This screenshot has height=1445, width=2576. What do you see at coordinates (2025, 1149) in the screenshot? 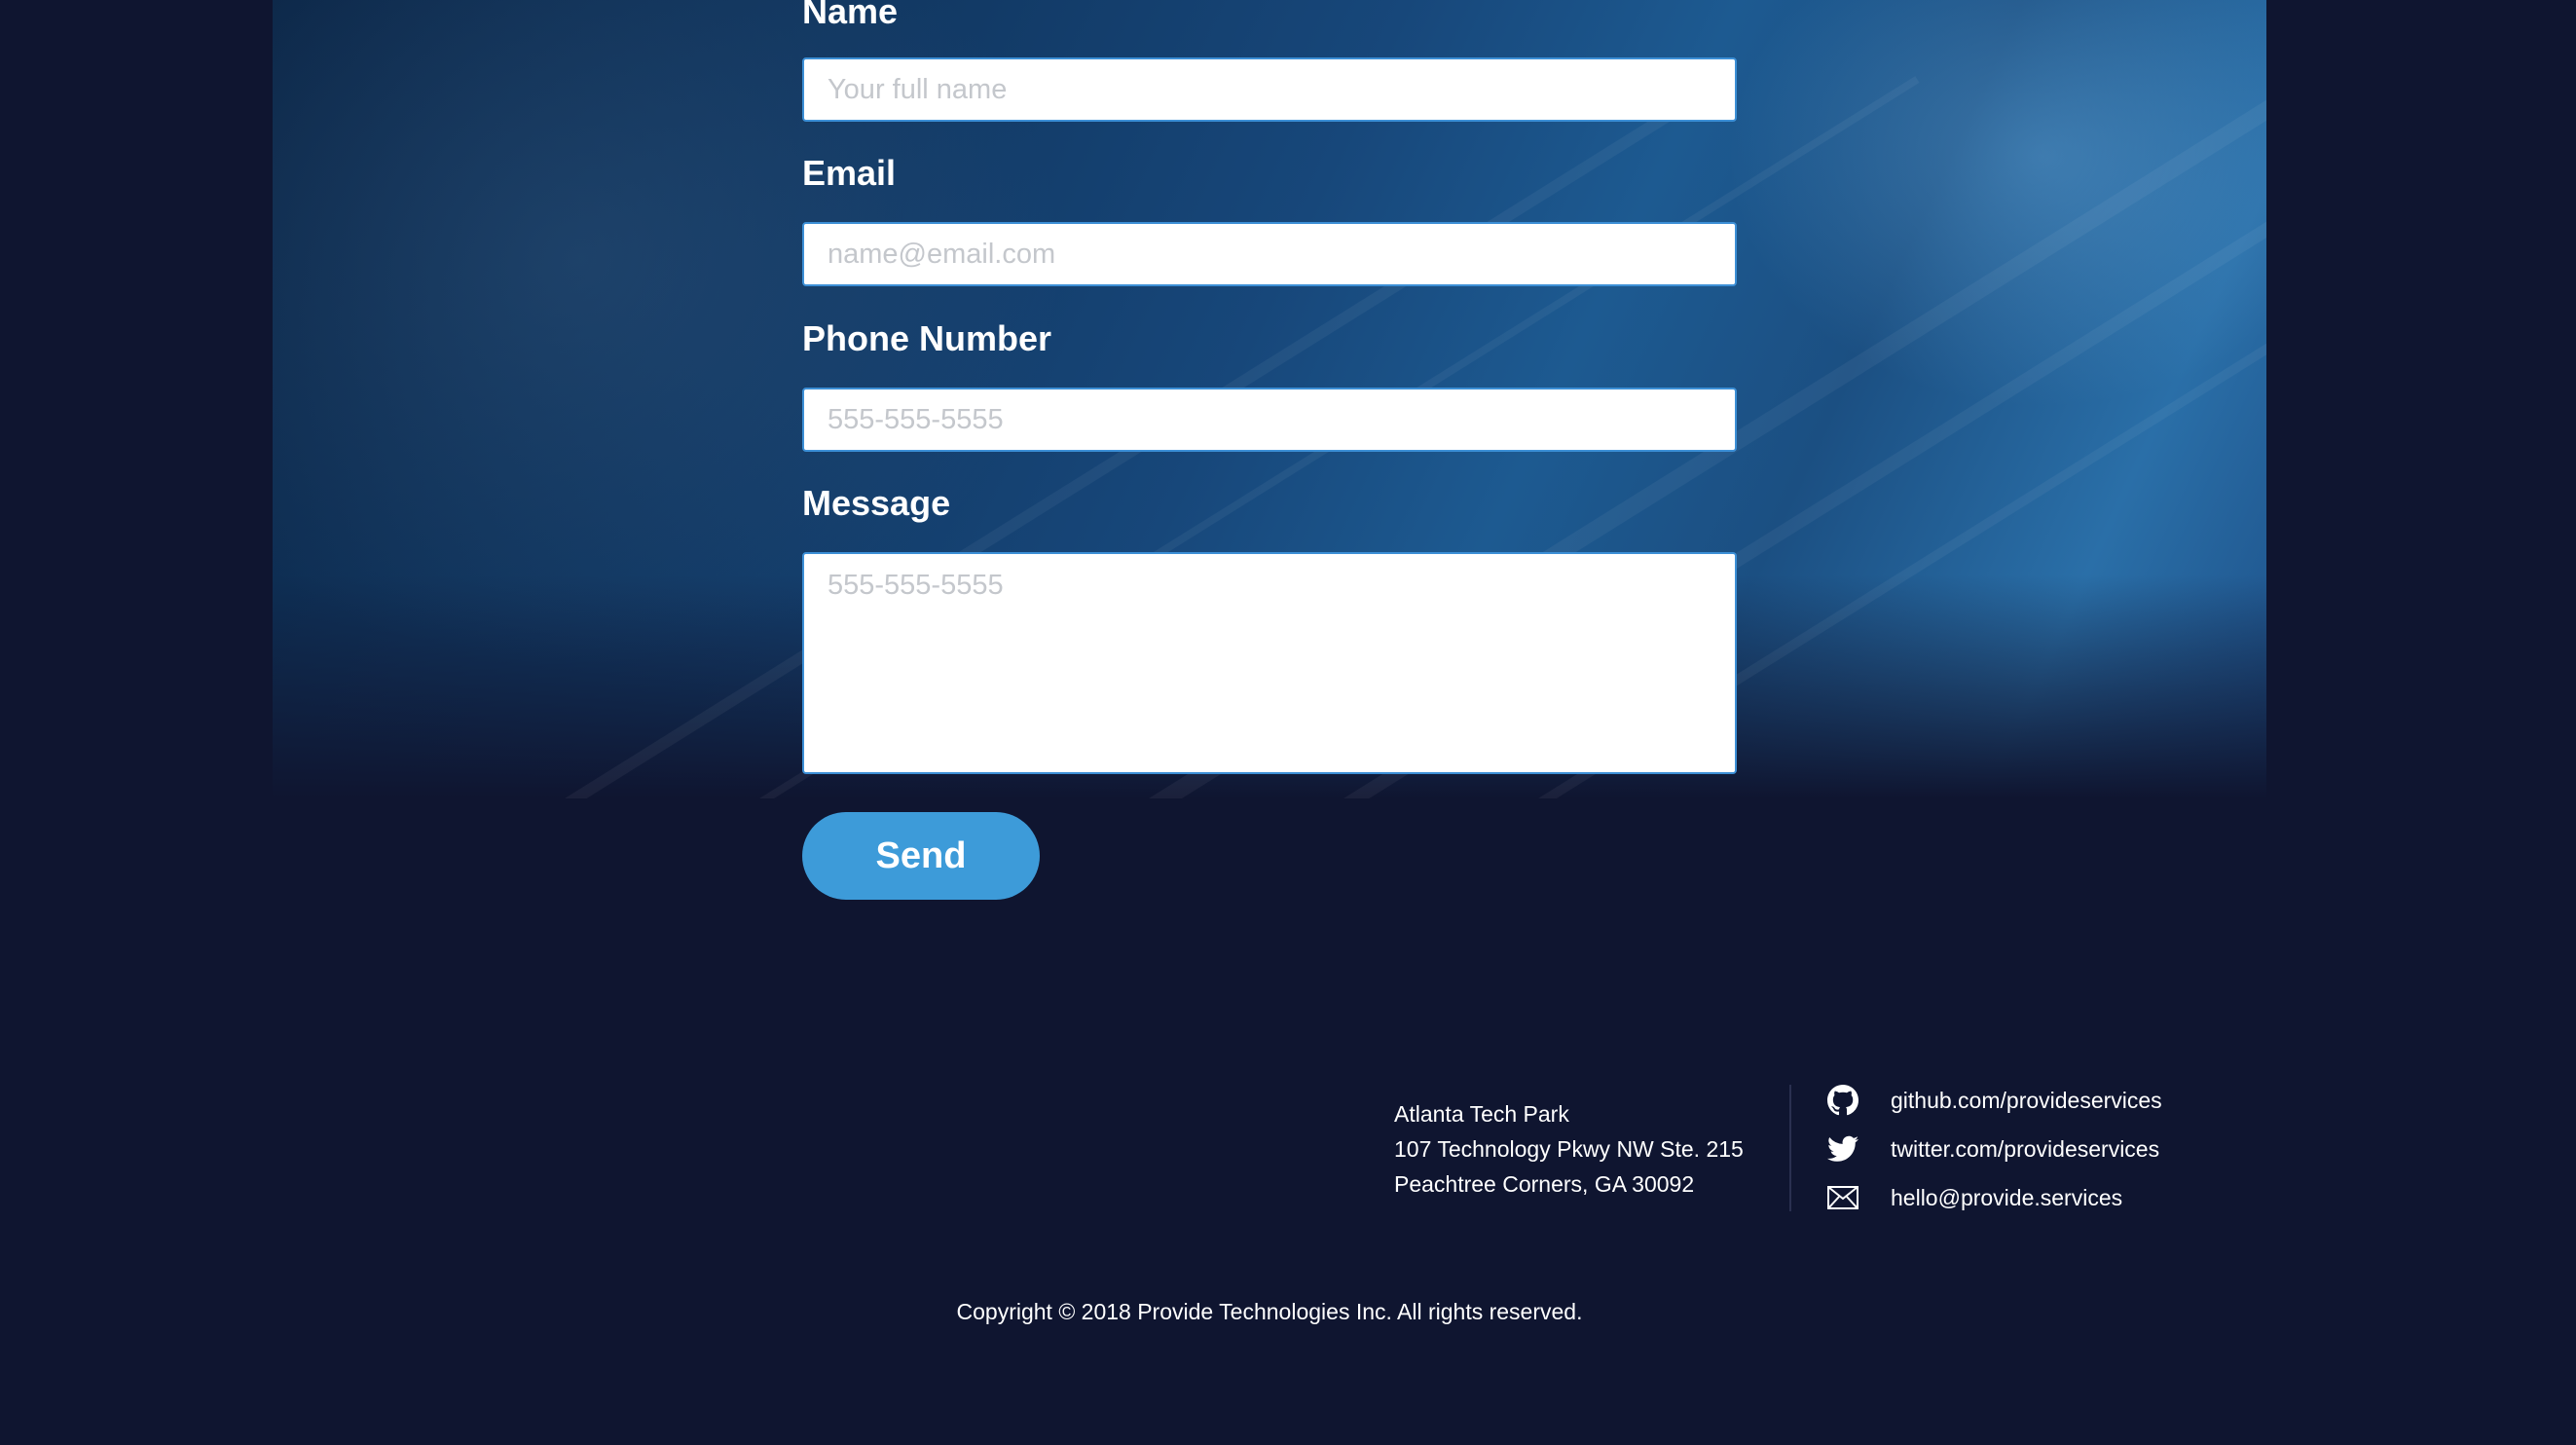
I see `contact-label-twitter: twitter.com/provideservices` at bounding box center [2025, 1149].